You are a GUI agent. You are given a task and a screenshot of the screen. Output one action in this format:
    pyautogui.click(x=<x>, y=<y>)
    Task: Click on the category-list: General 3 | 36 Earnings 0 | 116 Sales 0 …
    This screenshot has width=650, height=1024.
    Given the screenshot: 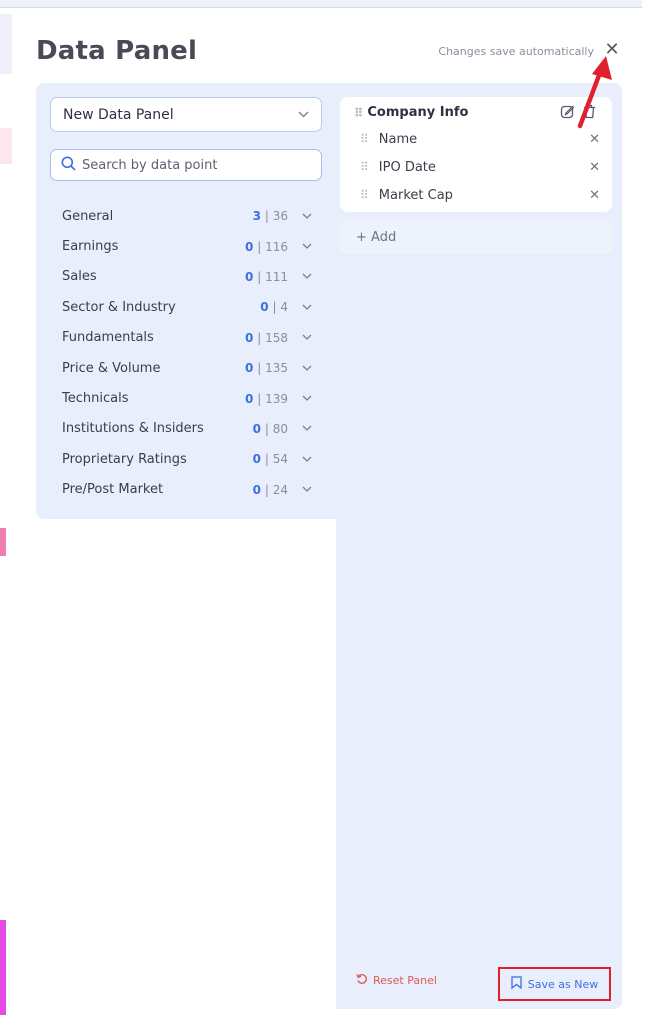 What is the action you would take?
    pyautogui.click(x=187, y=353)
    